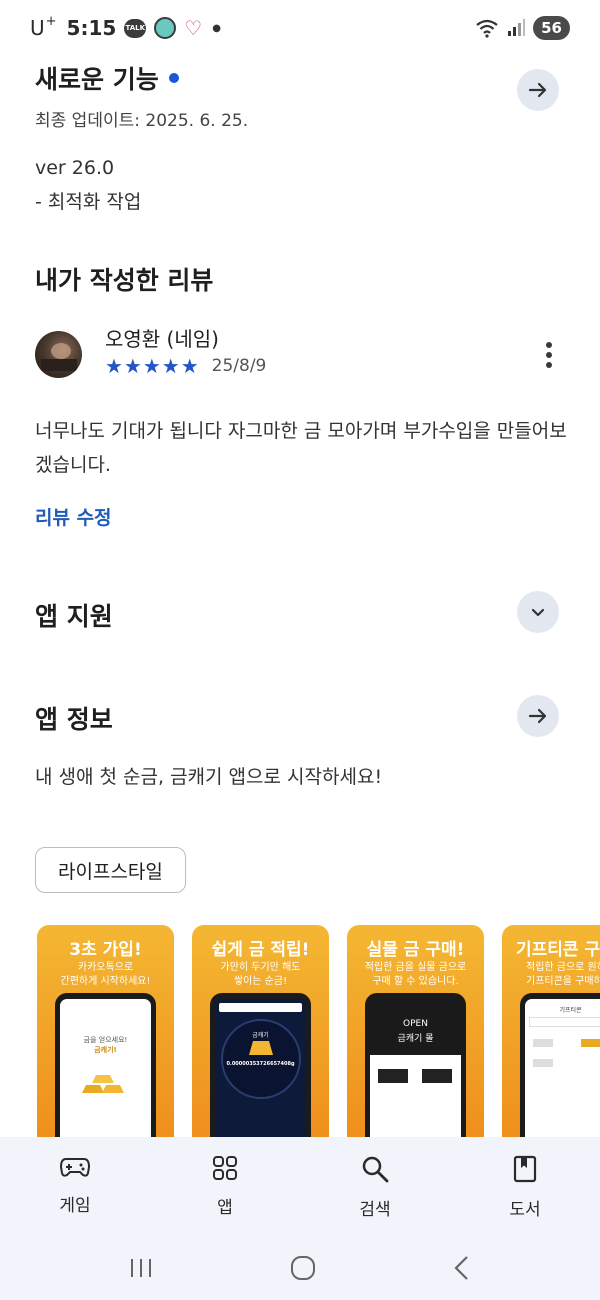 The image size is (600, 1300). I want to click on app-info-section: 앱 정보, so click(302, 718).